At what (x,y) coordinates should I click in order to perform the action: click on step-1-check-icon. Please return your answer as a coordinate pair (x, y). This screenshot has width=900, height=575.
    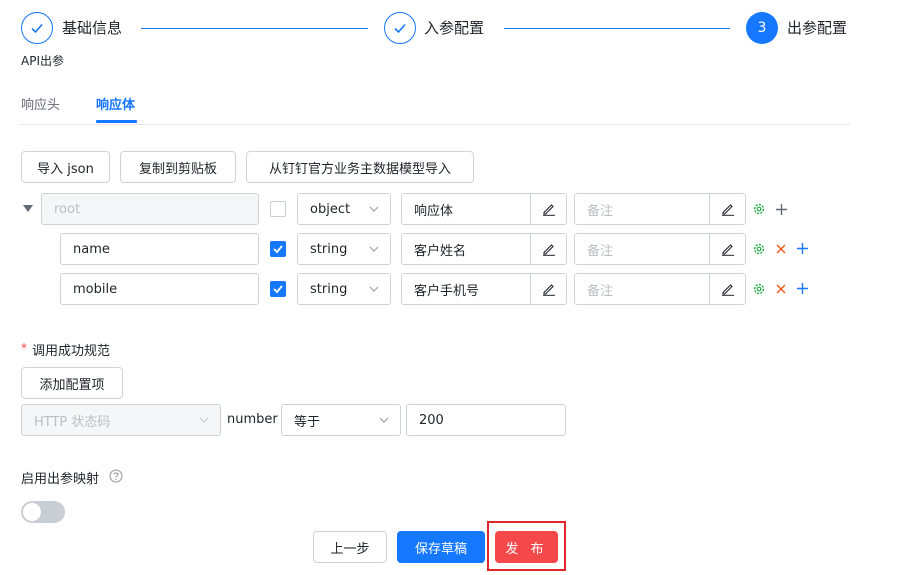
    Looking at the image, I should click on (37, 28).